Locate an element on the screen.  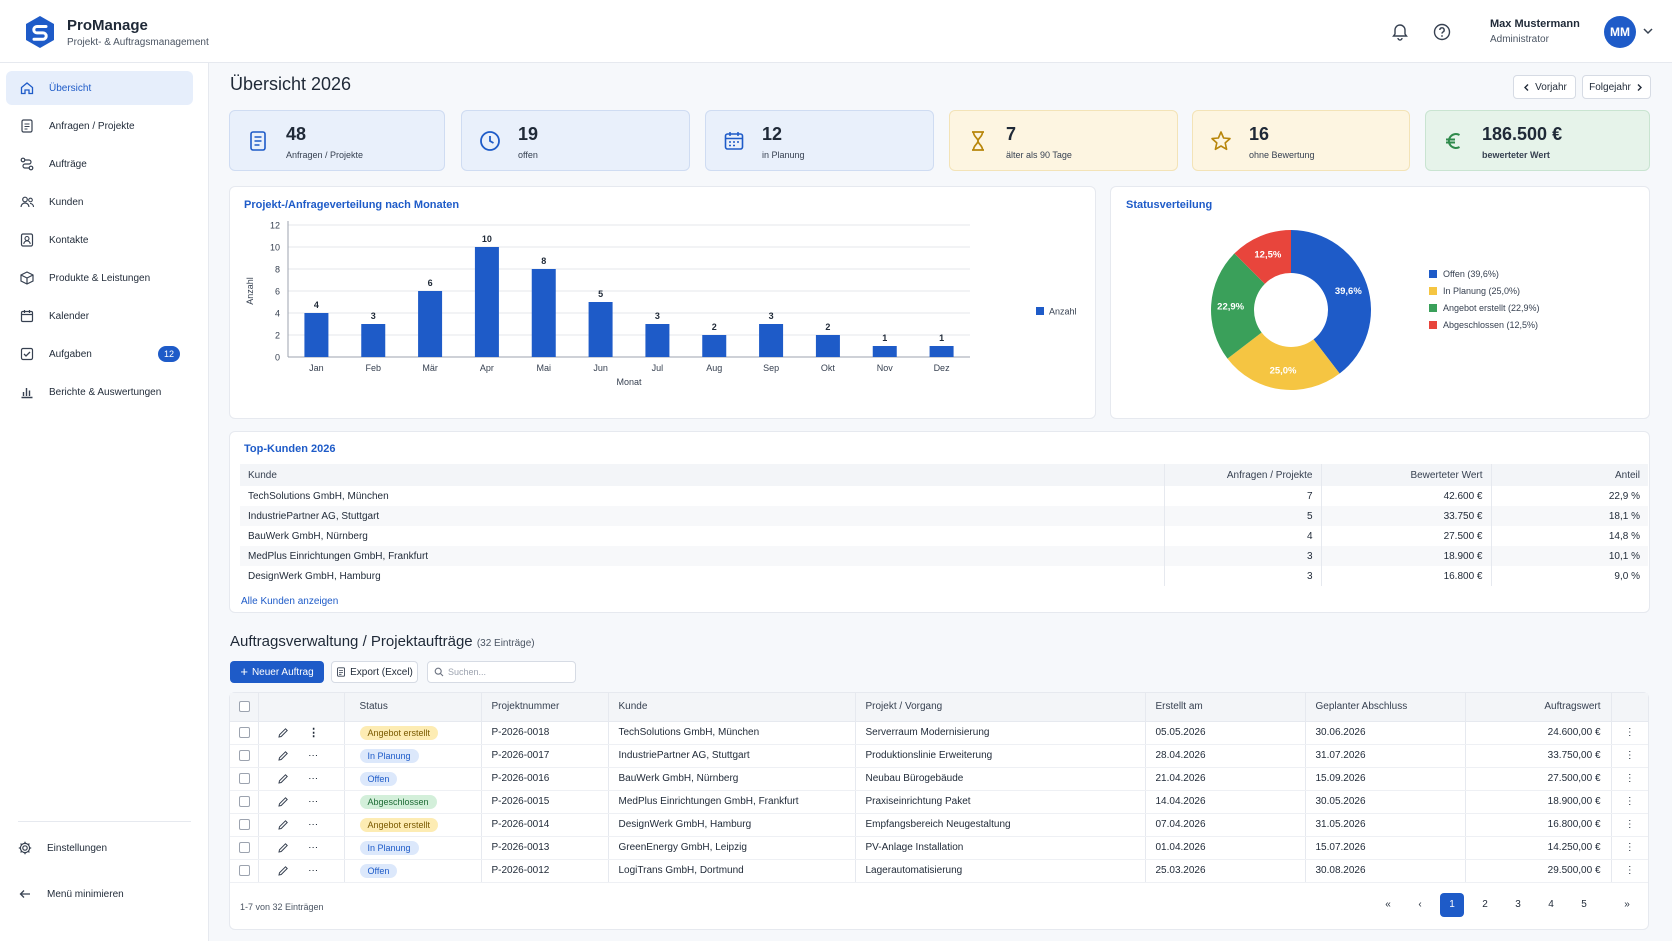
new-order-button: + Neuer Auftrag is located at coordinates (277, 672).